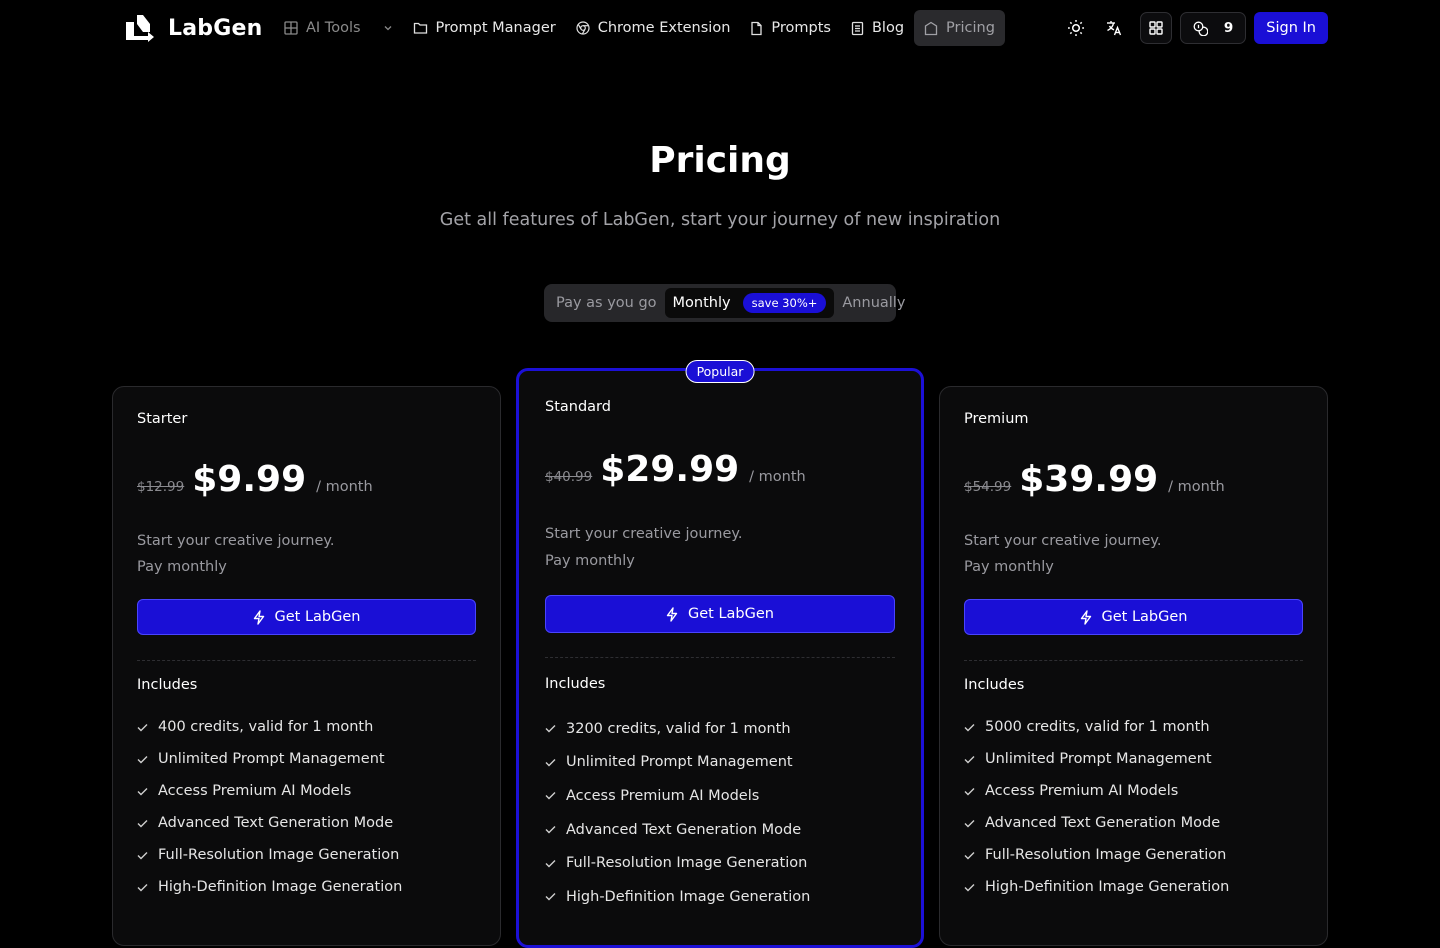 Image resolution: width=1440 pixels, height=948 pixels. Describe the element at coordinates (388, 28) in the screenshot. I see `chevron-down-icon` at that location.